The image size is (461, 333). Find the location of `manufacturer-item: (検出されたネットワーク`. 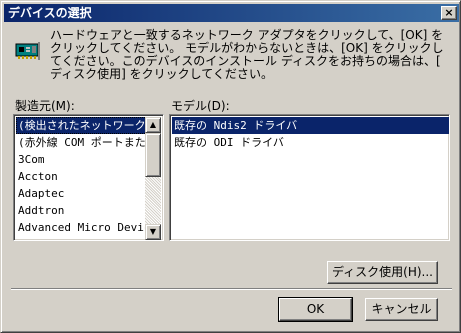

manufacturer-item: (検出されたネットワーク is located at coordinates (81, 125).